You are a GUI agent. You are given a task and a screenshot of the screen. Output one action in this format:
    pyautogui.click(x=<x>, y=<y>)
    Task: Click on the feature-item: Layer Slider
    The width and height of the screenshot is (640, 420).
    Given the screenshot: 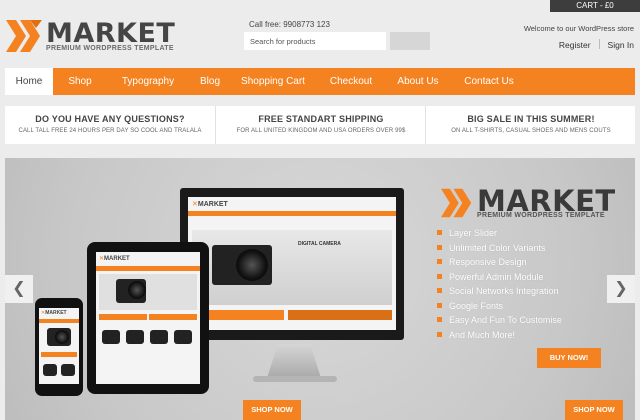 What is the action you would take?
    pyautogui.click(x=499, y=233)
    